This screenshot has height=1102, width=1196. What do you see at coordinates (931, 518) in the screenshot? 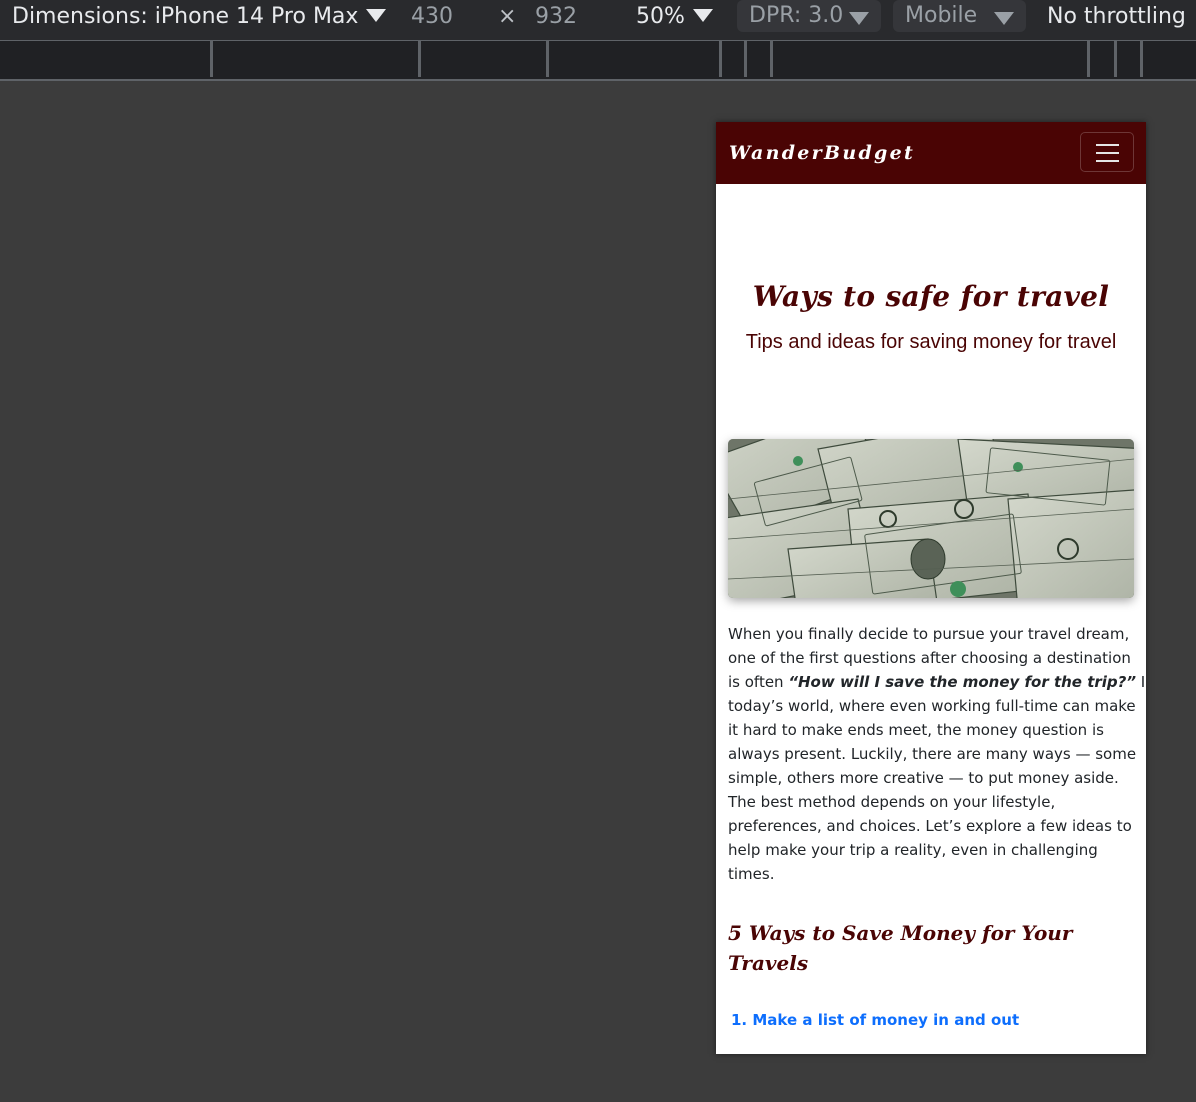
I see `money-photo` at bounding box center [931, 518].